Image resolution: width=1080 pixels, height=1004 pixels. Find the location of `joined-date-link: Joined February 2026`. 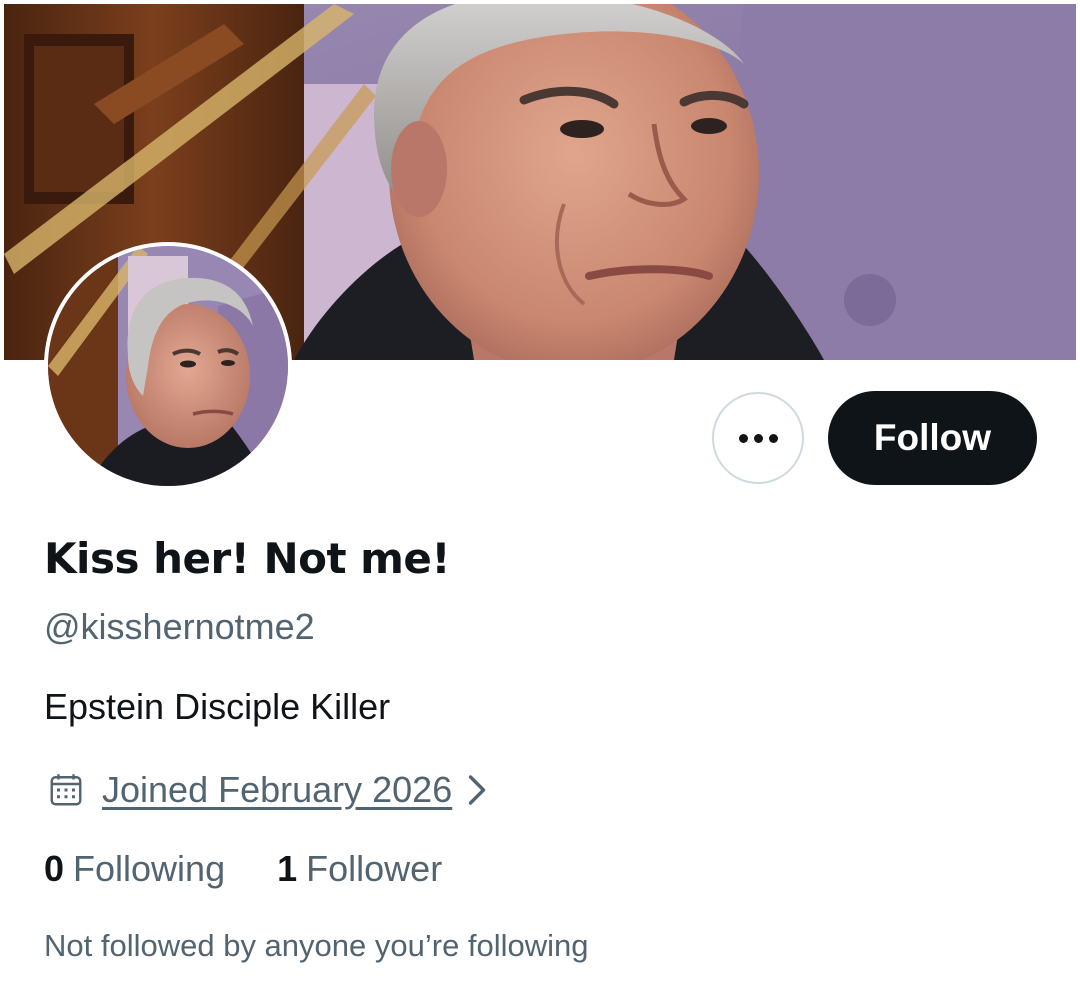

joined-date-link: Joined February 2026 is located at coordinates (277, 790).